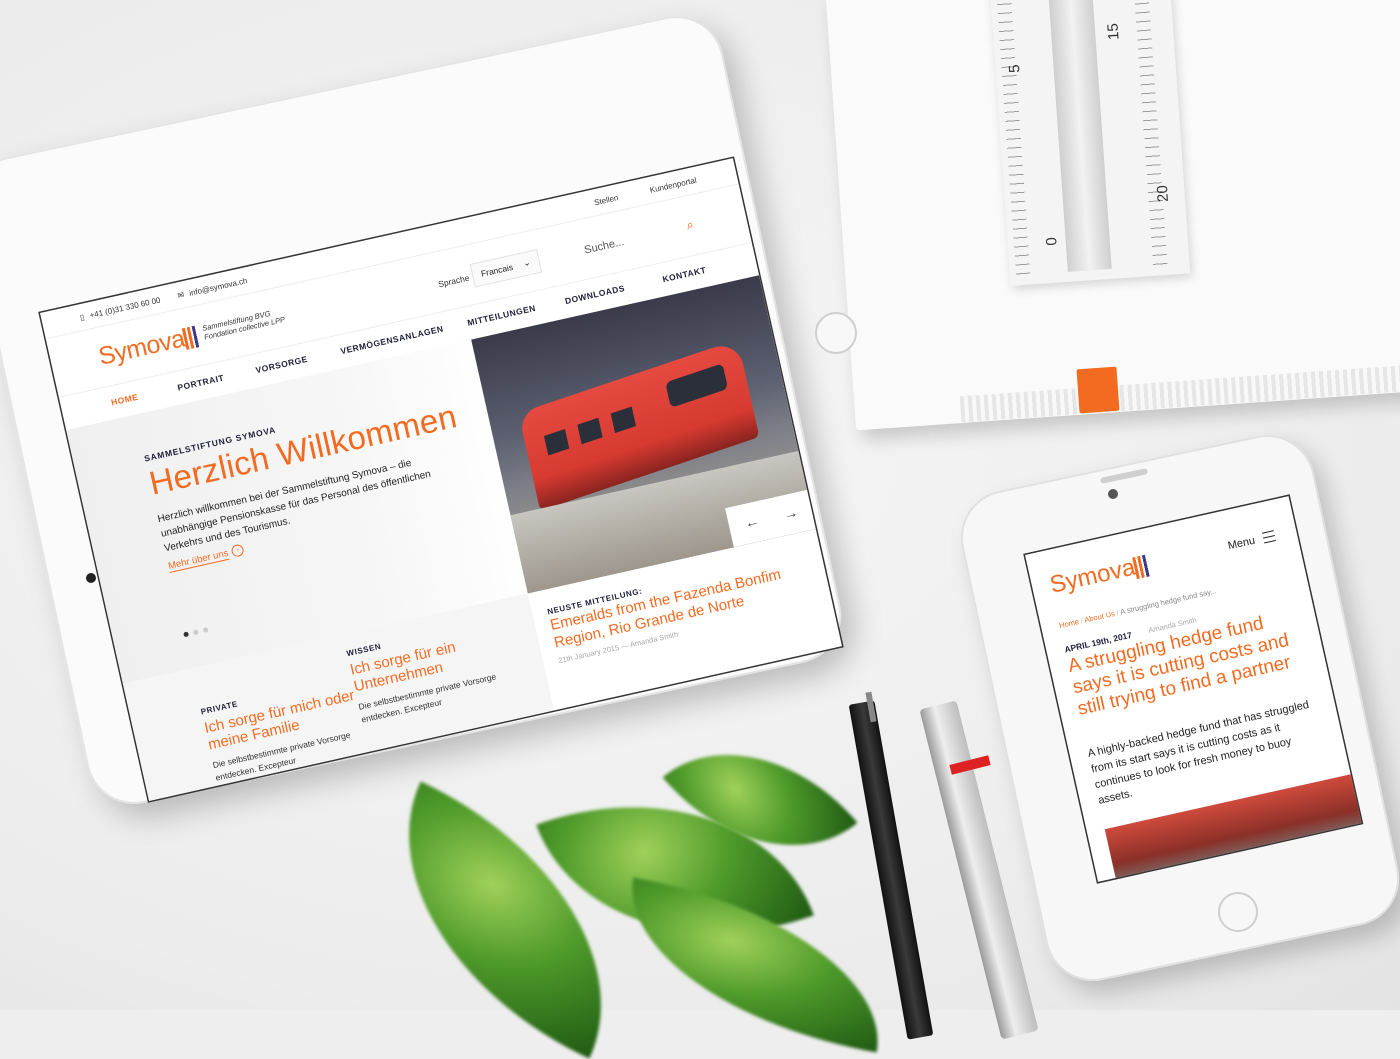  Describe the element at coordinates (1268, 537) in the screenshot. I see `hamburger-icon` at that location.